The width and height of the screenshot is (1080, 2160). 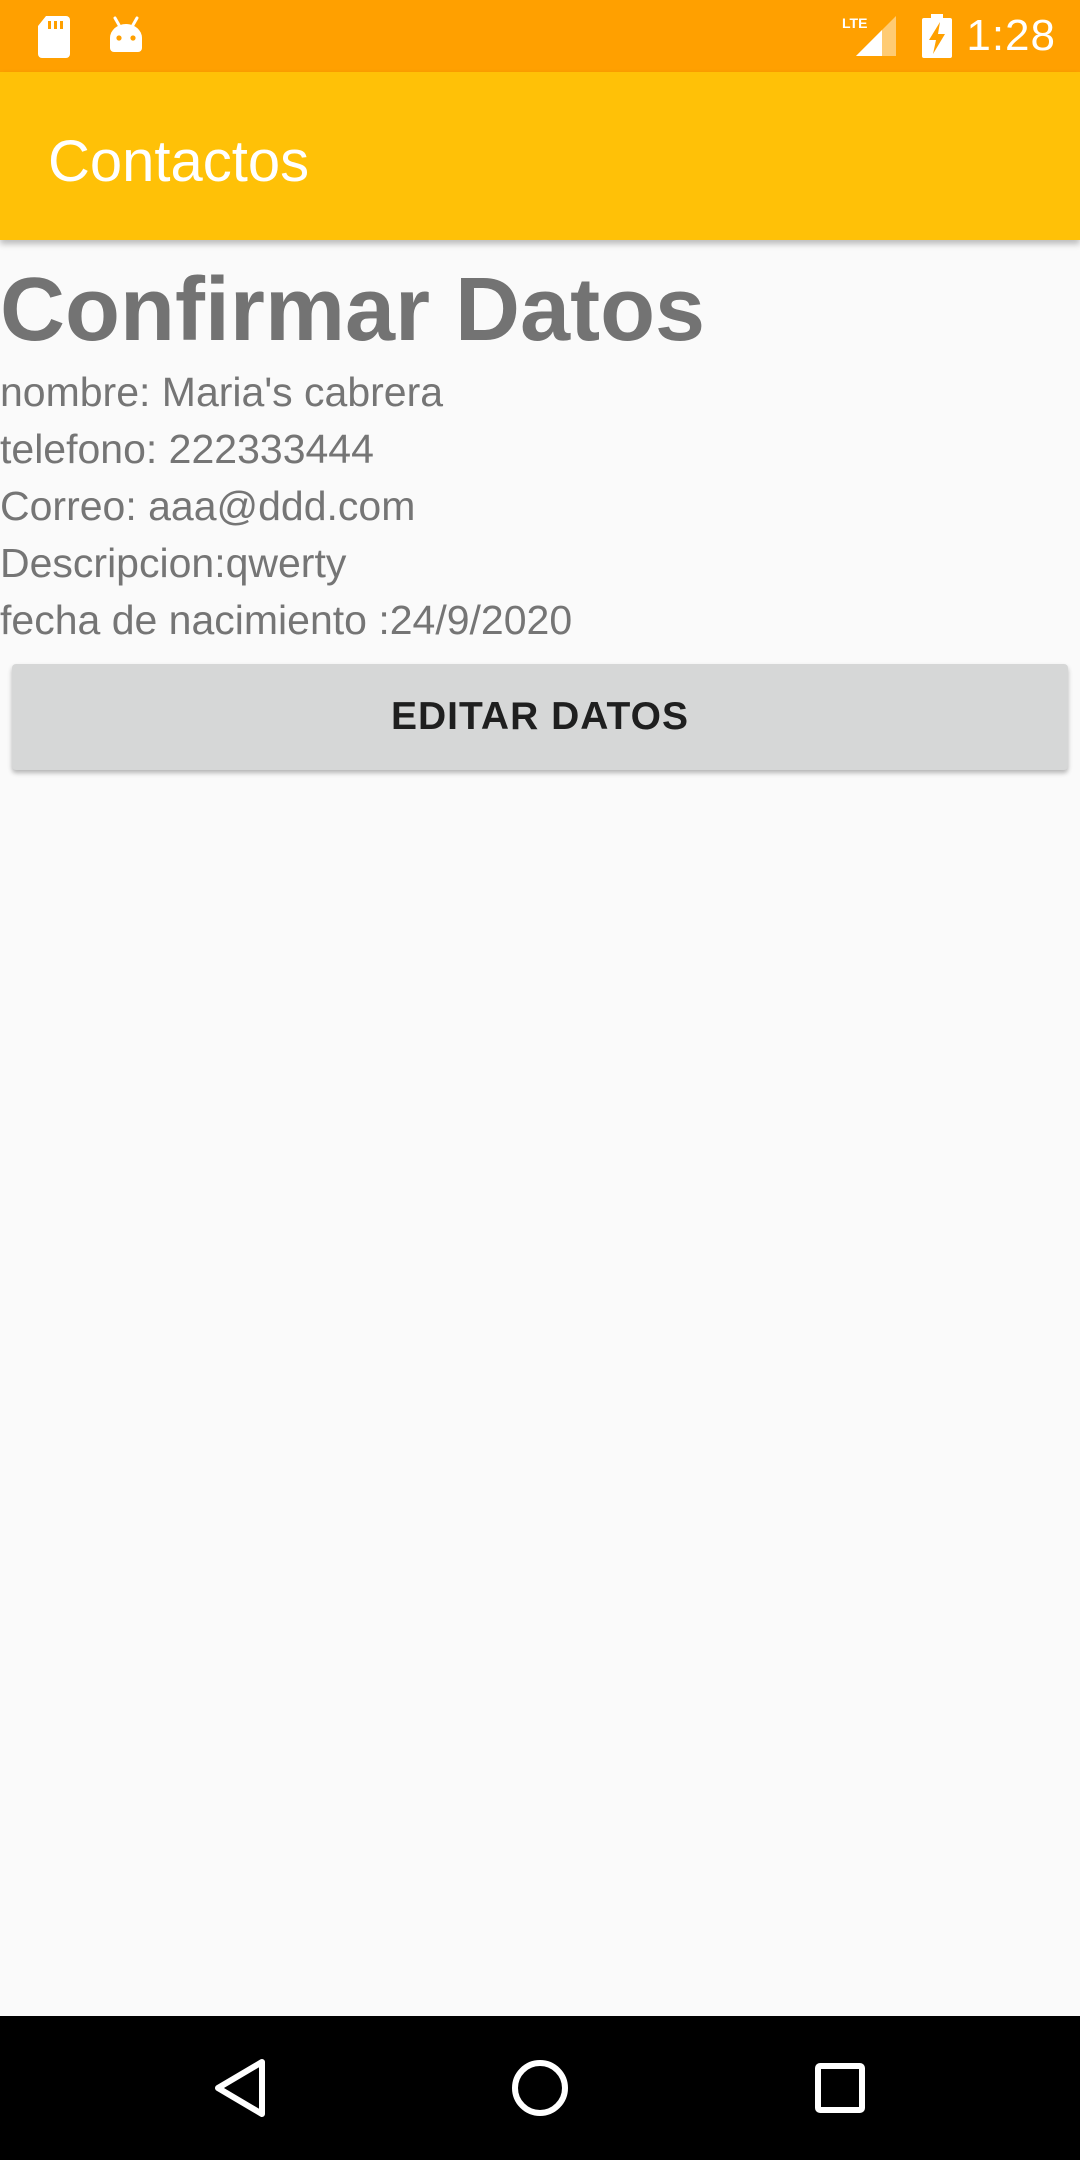 I want to click on status-bar: LTE 1:28, so click(x=540, y=36).